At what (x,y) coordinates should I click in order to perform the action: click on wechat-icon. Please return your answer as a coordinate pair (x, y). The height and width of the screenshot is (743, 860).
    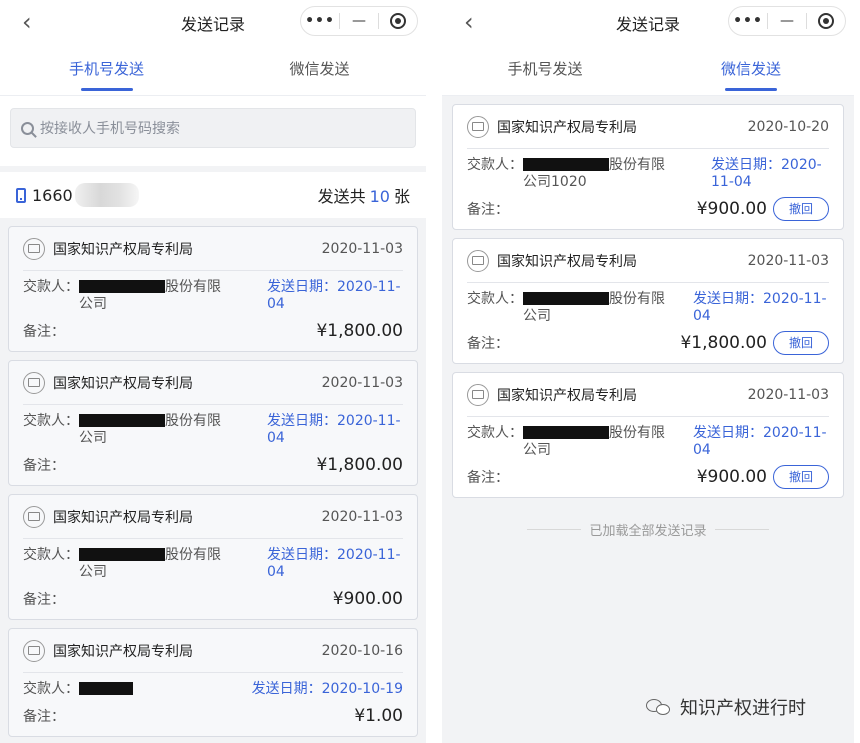
    Looking at the image, I should click on (659, 707).